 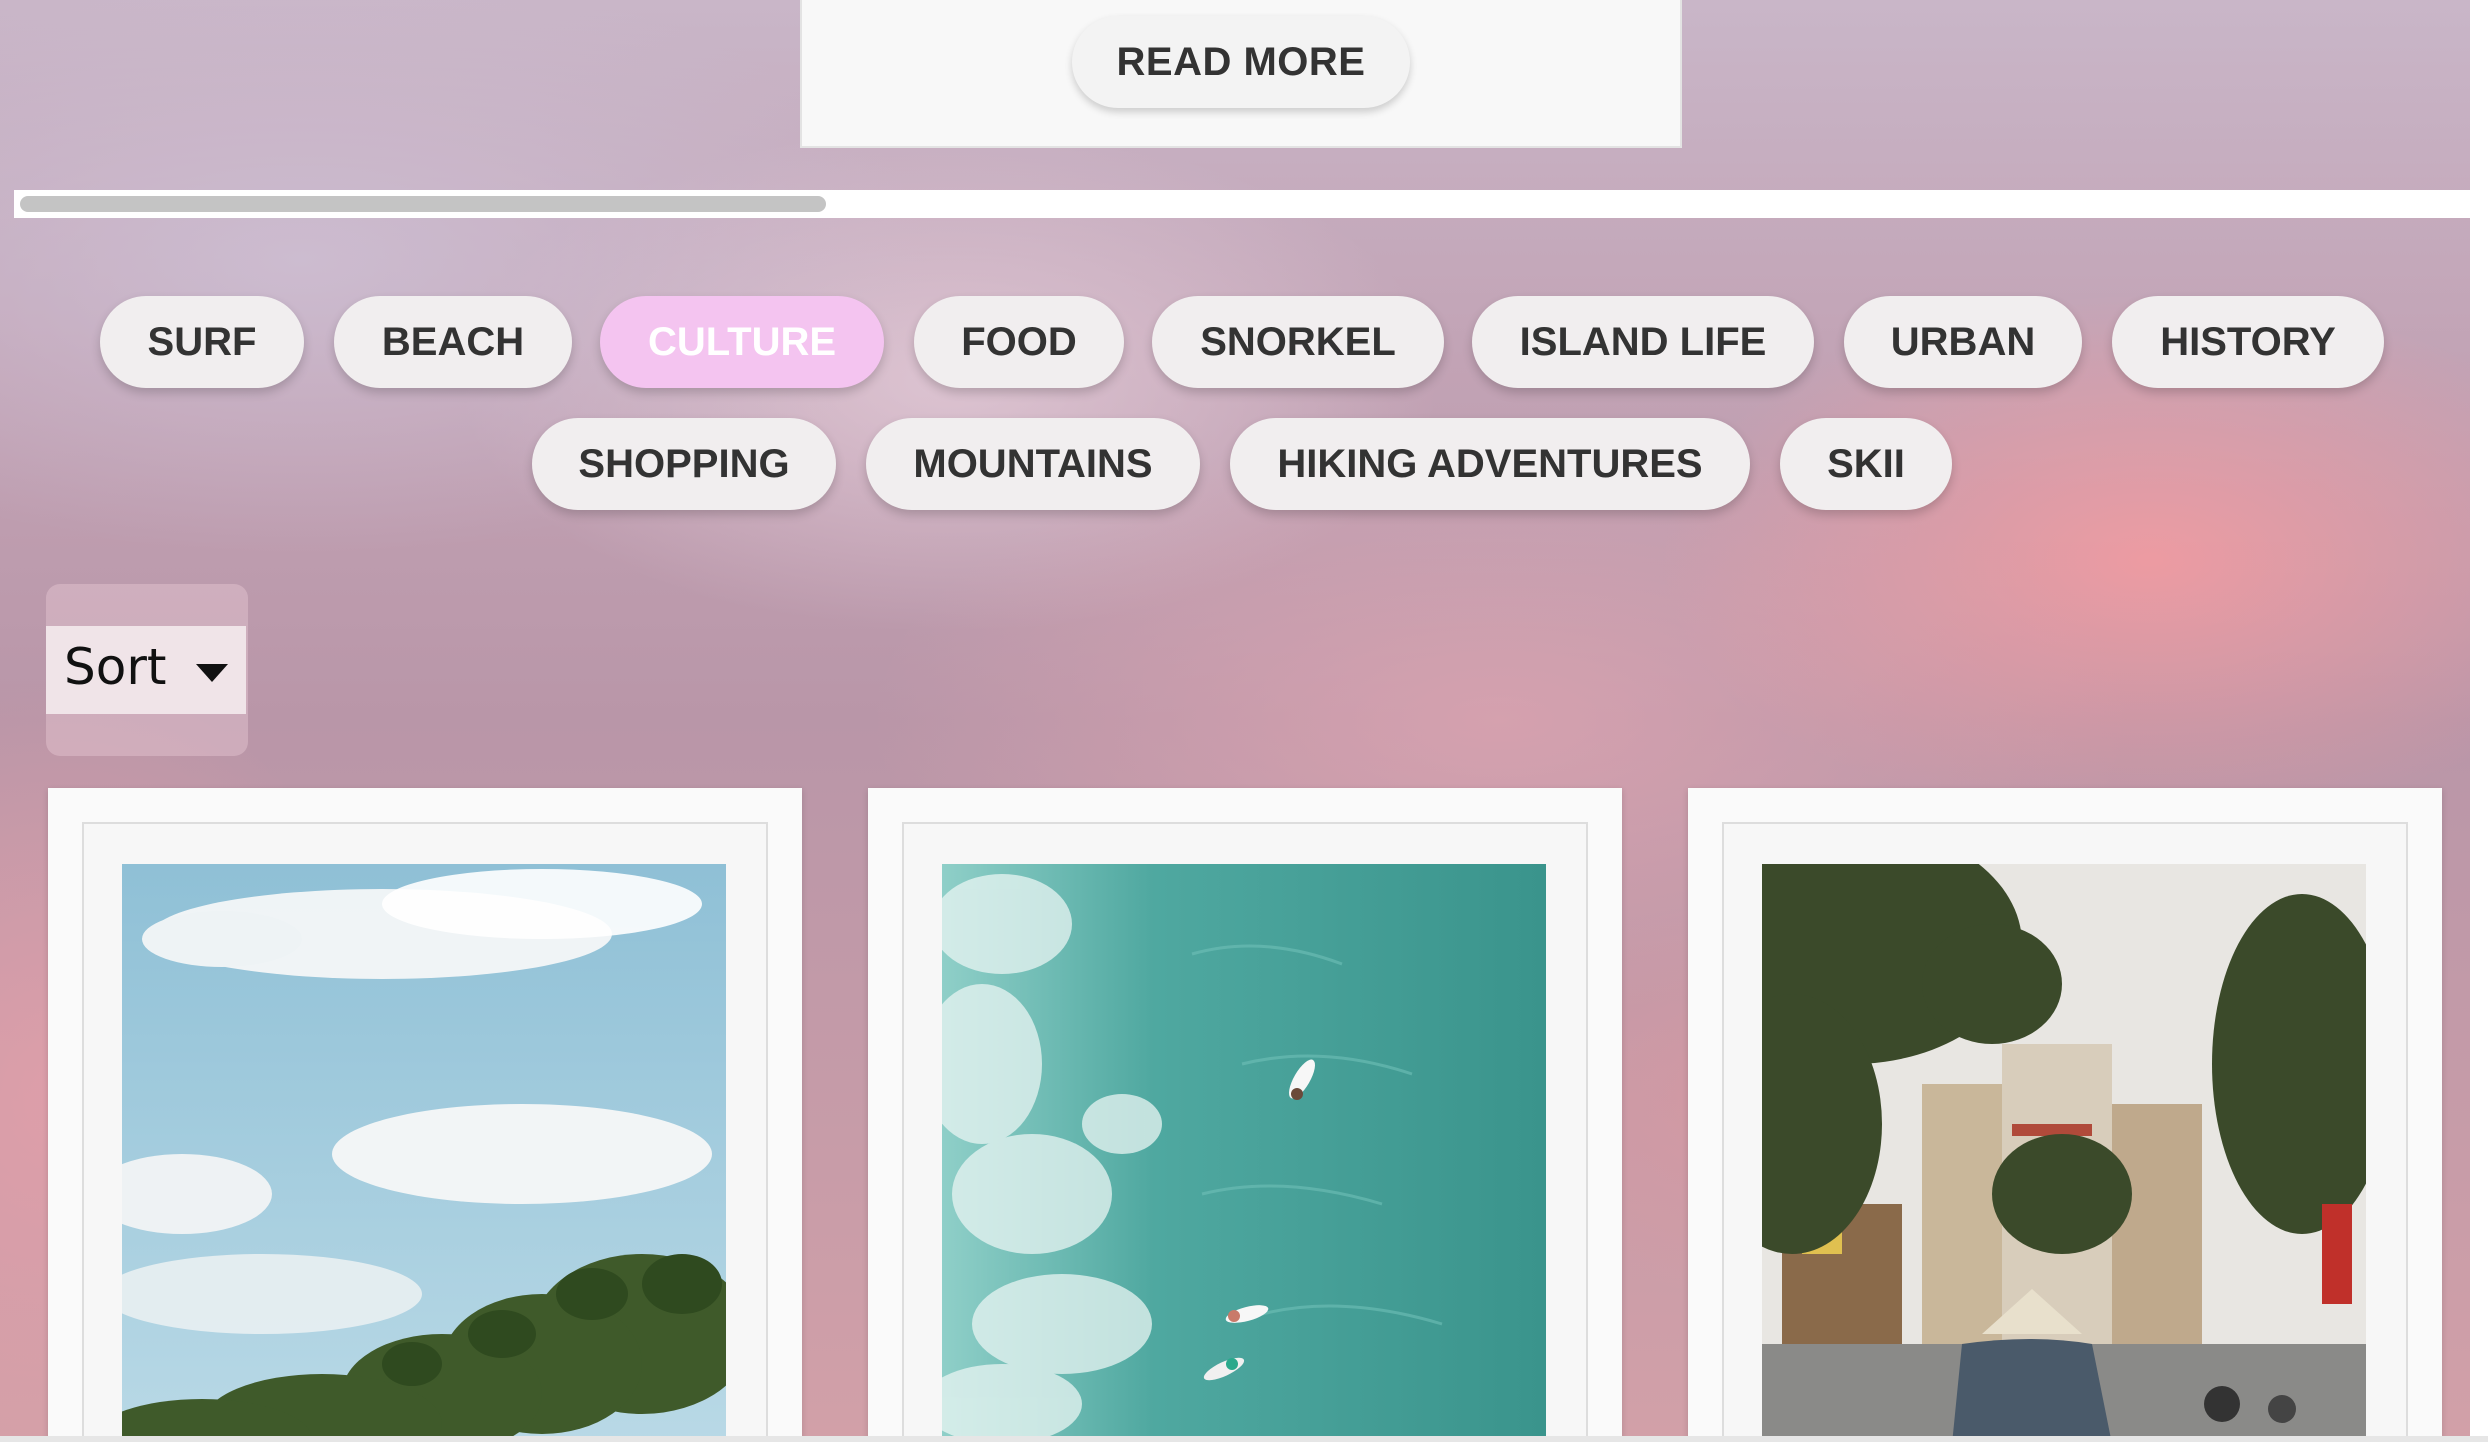 What do you see at coordinates (423, 204) in the screenshot?
I see `scrollbar-thumb` at bounding box center [423, 204].